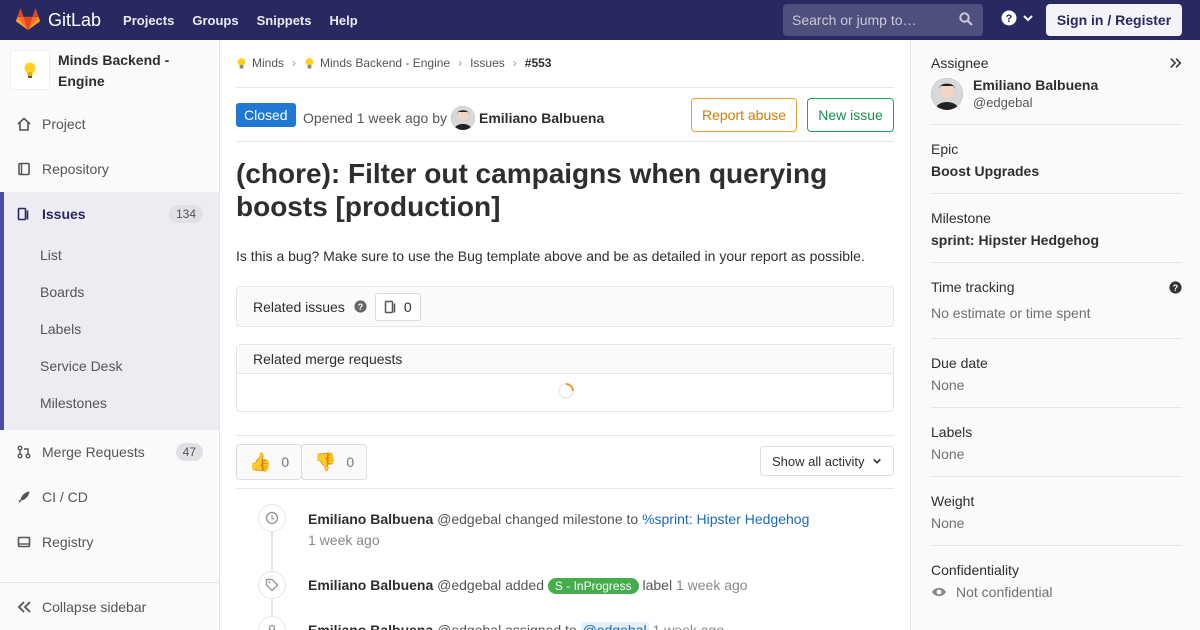 The image size is (1200, 630). I want to click on time-tracking-title: Time tracking, so click(973, 287).